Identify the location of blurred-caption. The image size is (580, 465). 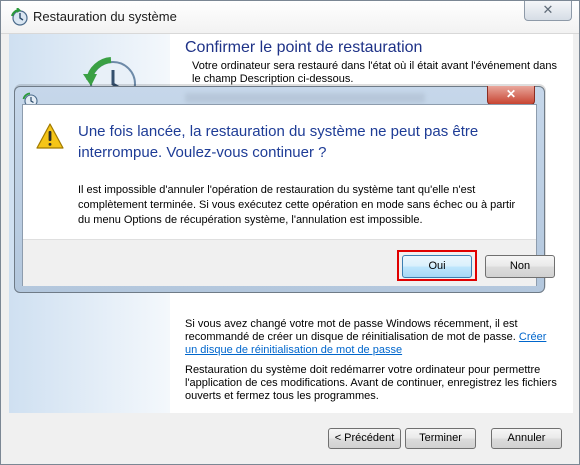
(305, 98).